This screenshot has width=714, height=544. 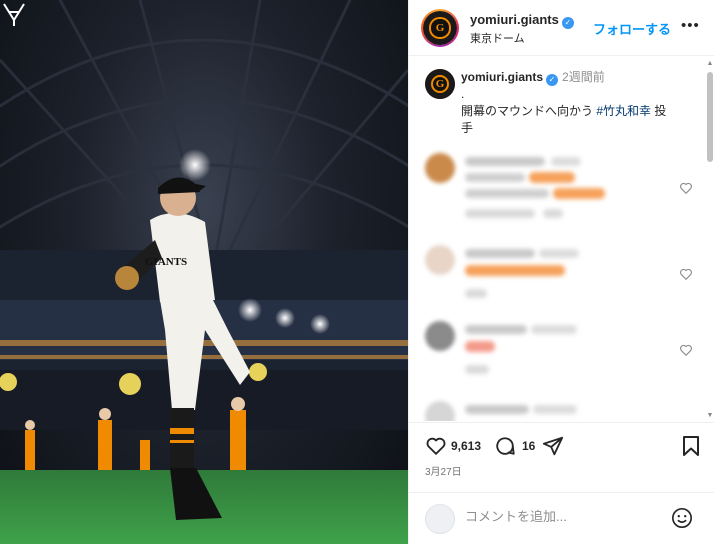 What do you see at coordinates (682, 518) in the screenshot?
I see `emoji-icon` at bounding box center [682, 518].